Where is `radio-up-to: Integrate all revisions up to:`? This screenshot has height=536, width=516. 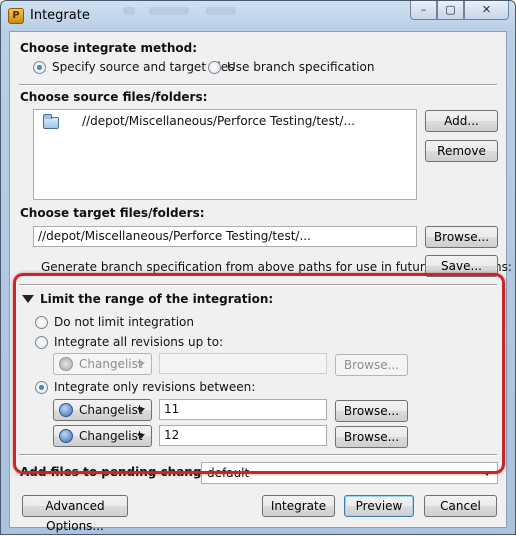
radio-up-to: Integrate all revisions up to: is located at coordinates (129, 342).